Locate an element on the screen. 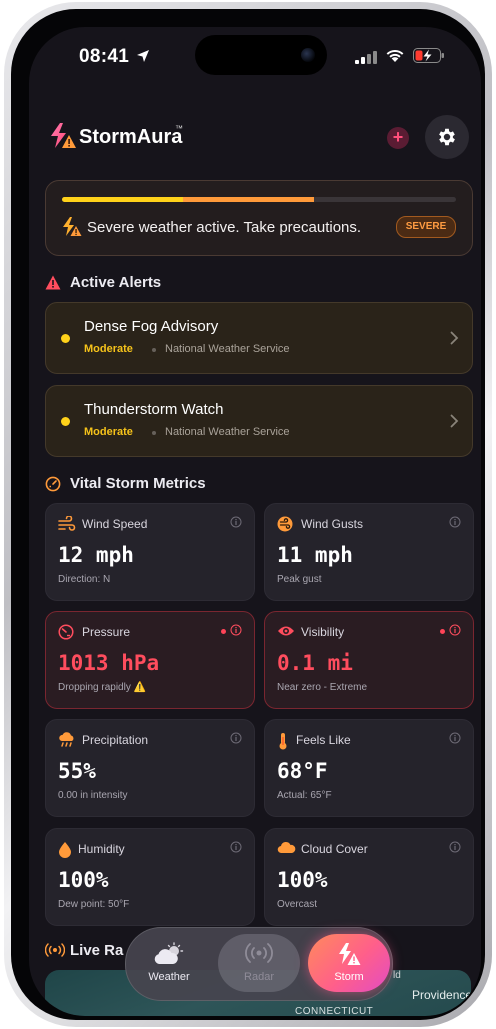 The width and height of the screenshot is (496, 1029). tab-storm: Storm is located at coordinates (349, 963).